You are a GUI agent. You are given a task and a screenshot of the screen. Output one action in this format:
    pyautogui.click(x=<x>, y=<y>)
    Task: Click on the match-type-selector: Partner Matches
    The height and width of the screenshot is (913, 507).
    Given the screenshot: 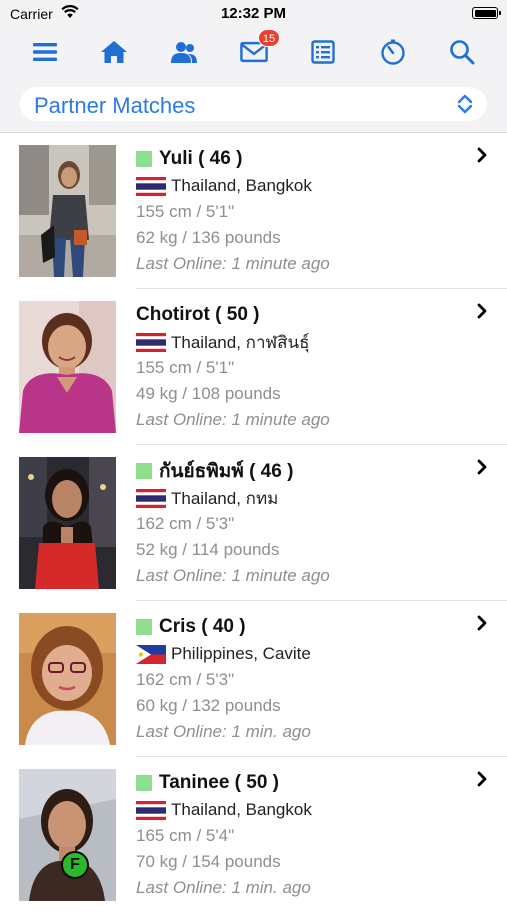 What is the action you would take?
    pyautogui.click(x=253, y=104)
    